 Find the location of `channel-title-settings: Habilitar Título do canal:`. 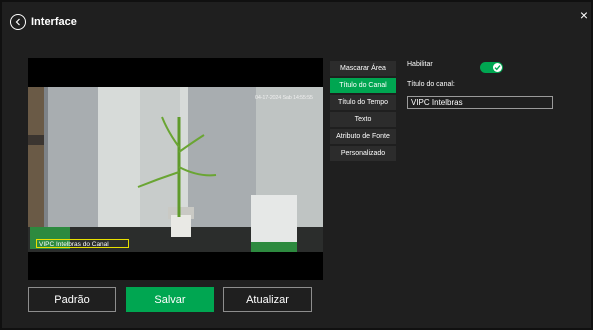

channel-title-settings: Habilitar Título do canal: is located at coordinates (480, 85).